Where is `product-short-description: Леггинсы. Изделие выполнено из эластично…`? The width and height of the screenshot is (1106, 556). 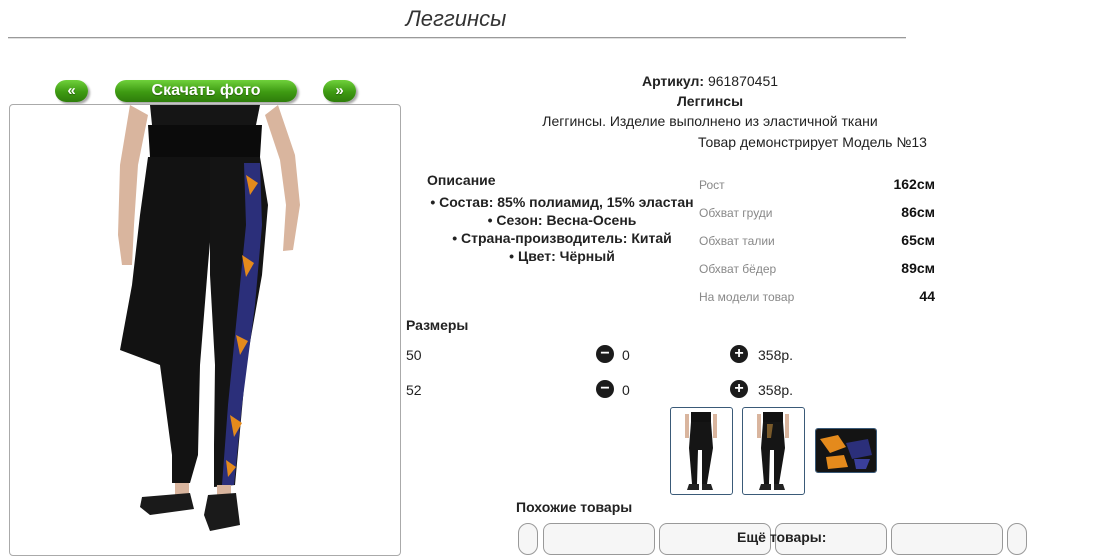 product-short-description: Леггинсы. Изделие выполнено из эластично… is located at coordinates (710, 121).